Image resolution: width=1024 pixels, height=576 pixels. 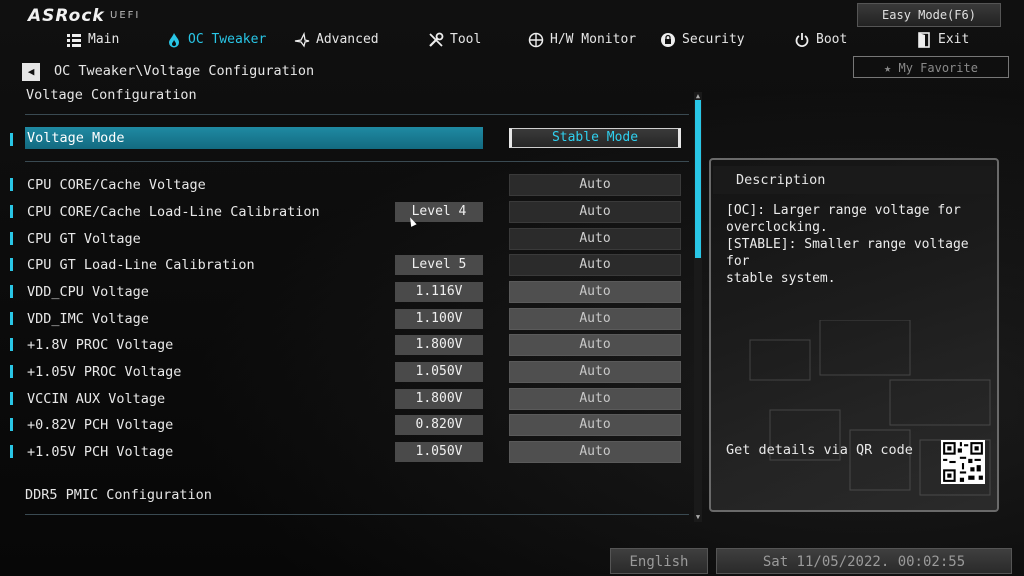 I want to click on setting-row-1-05v-proc-voltage: +1.05V PROC Voltage 1.050V Auto, so click(x=348, y=372).